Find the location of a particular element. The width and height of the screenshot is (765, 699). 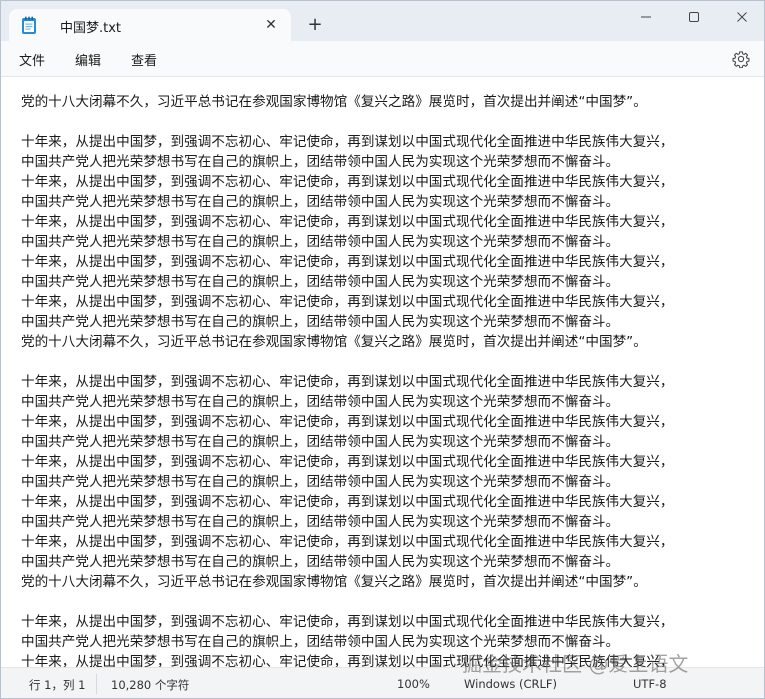

close-icon is located at coordinates (742, 17).